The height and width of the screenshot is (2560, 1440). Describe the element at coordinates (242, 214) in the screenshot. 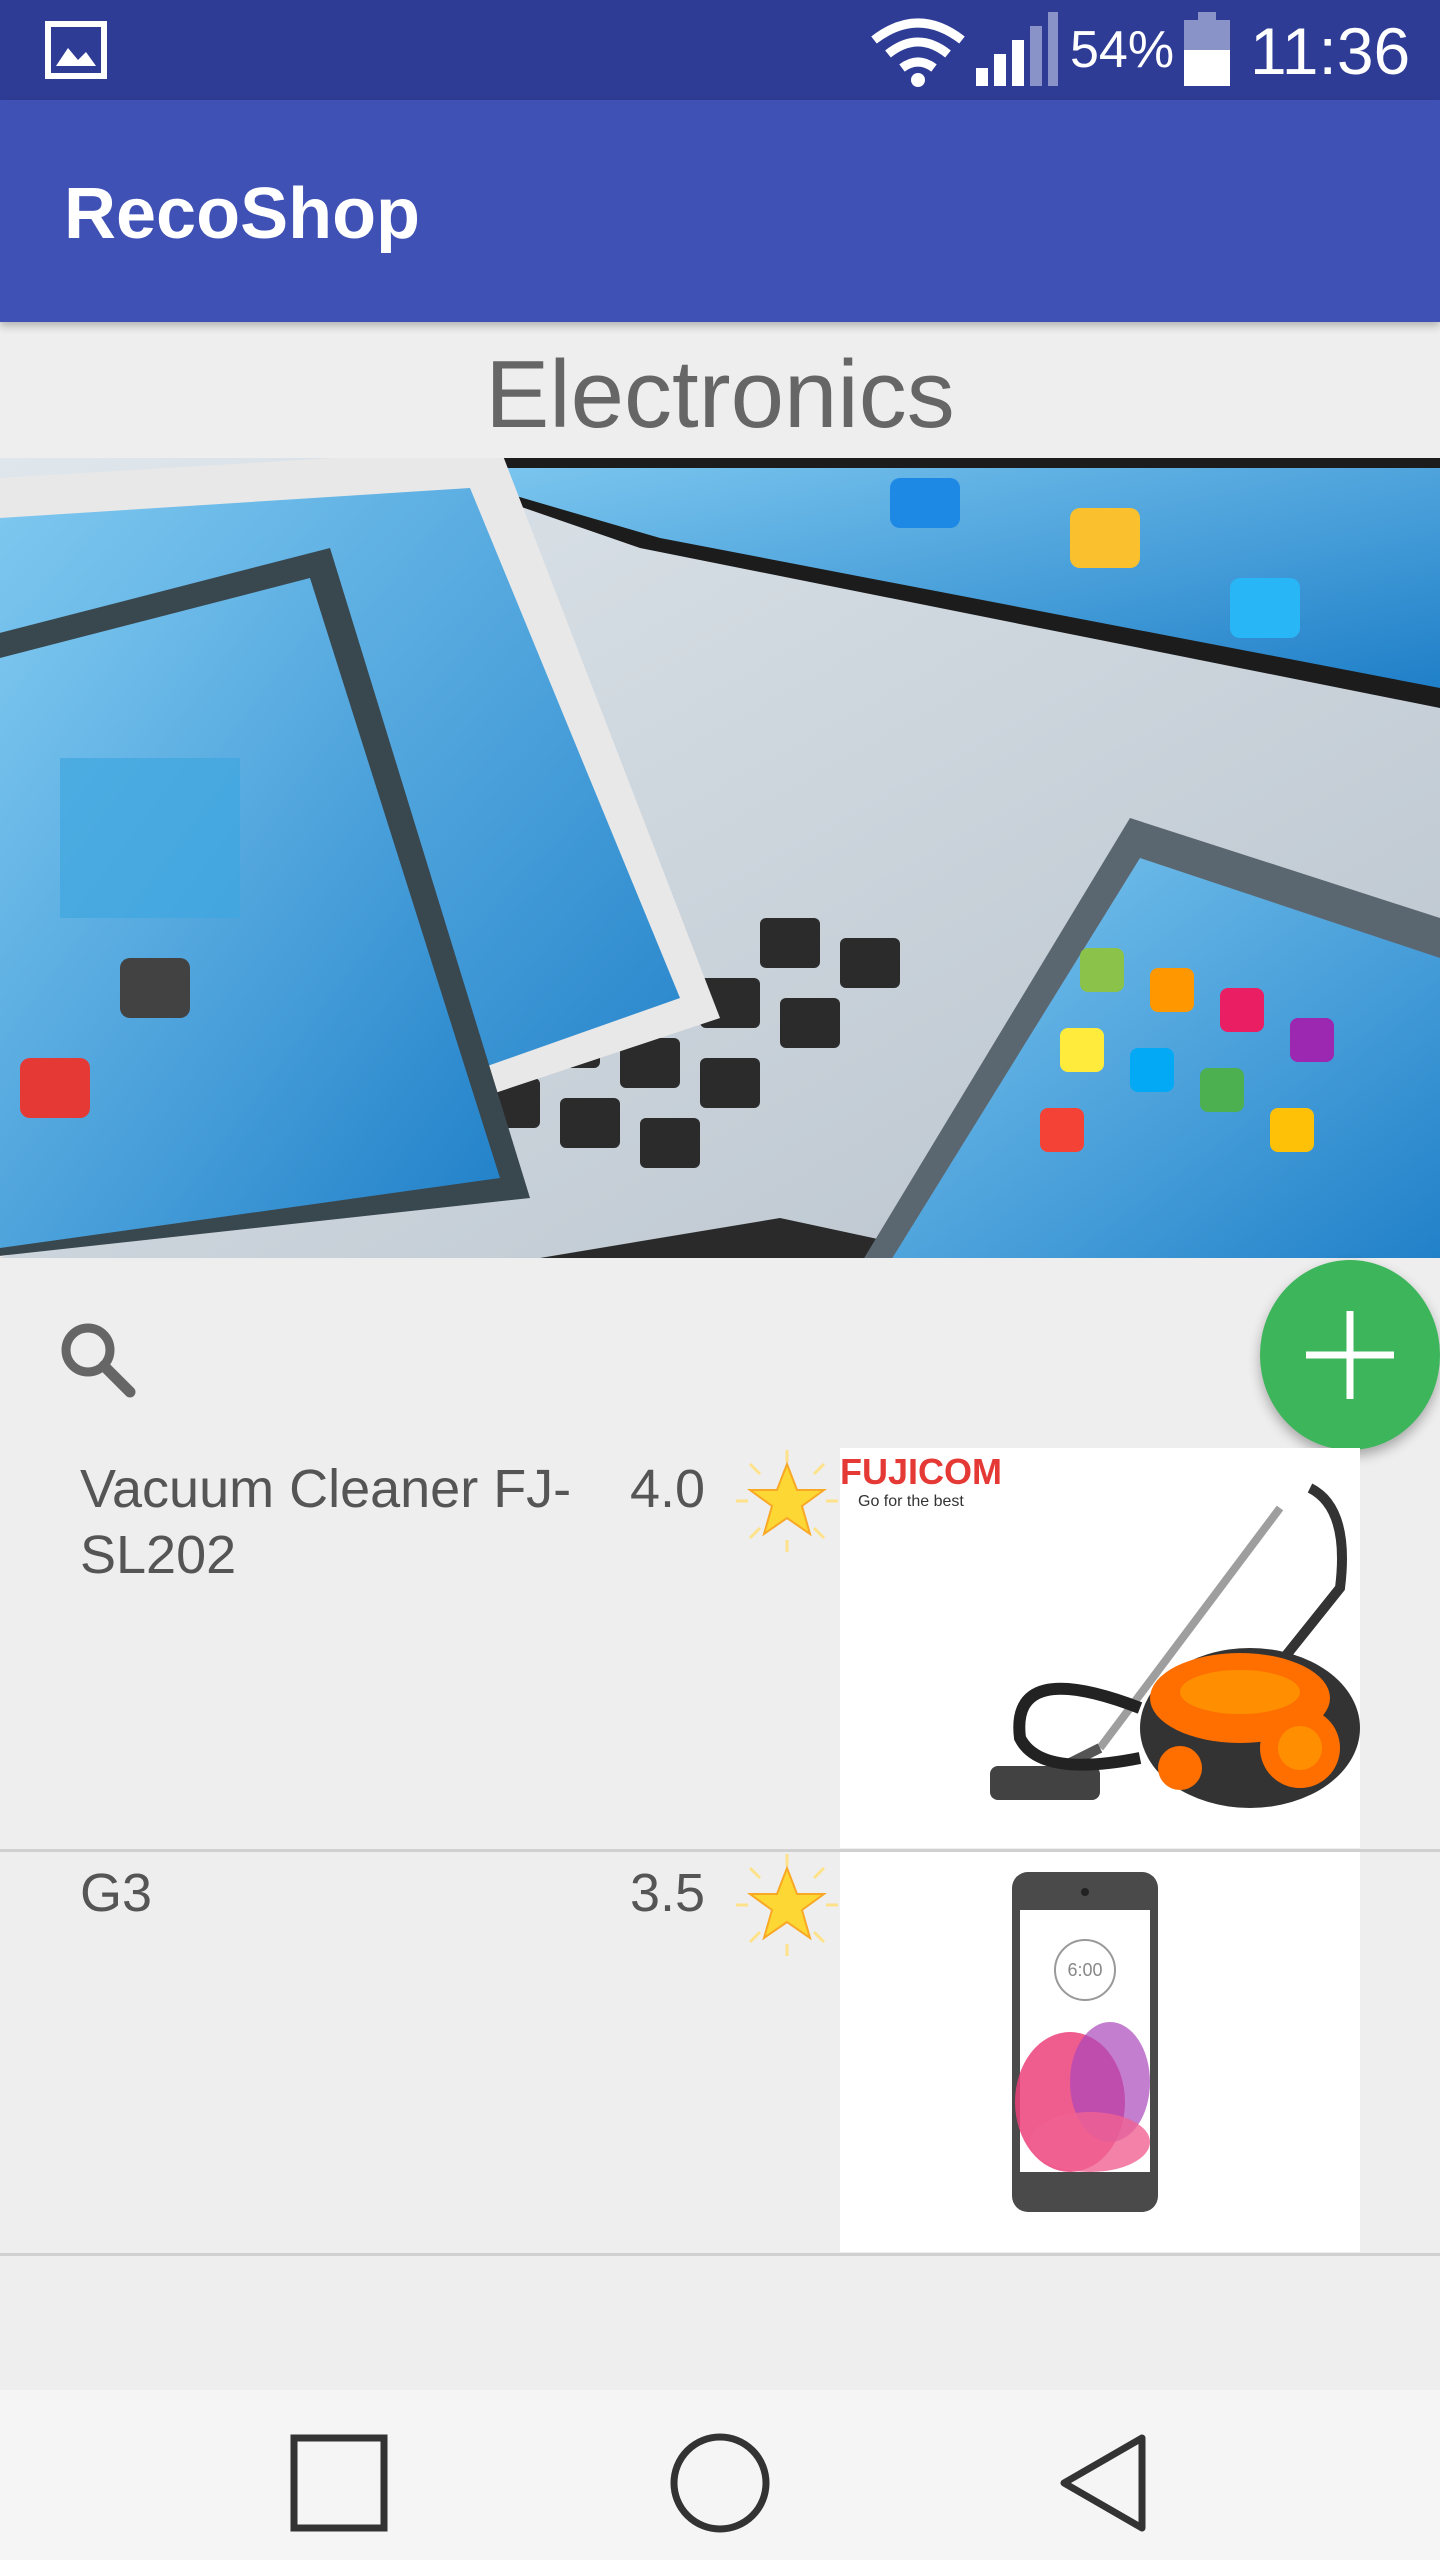

I see `app-title: RecoShop` at that location.